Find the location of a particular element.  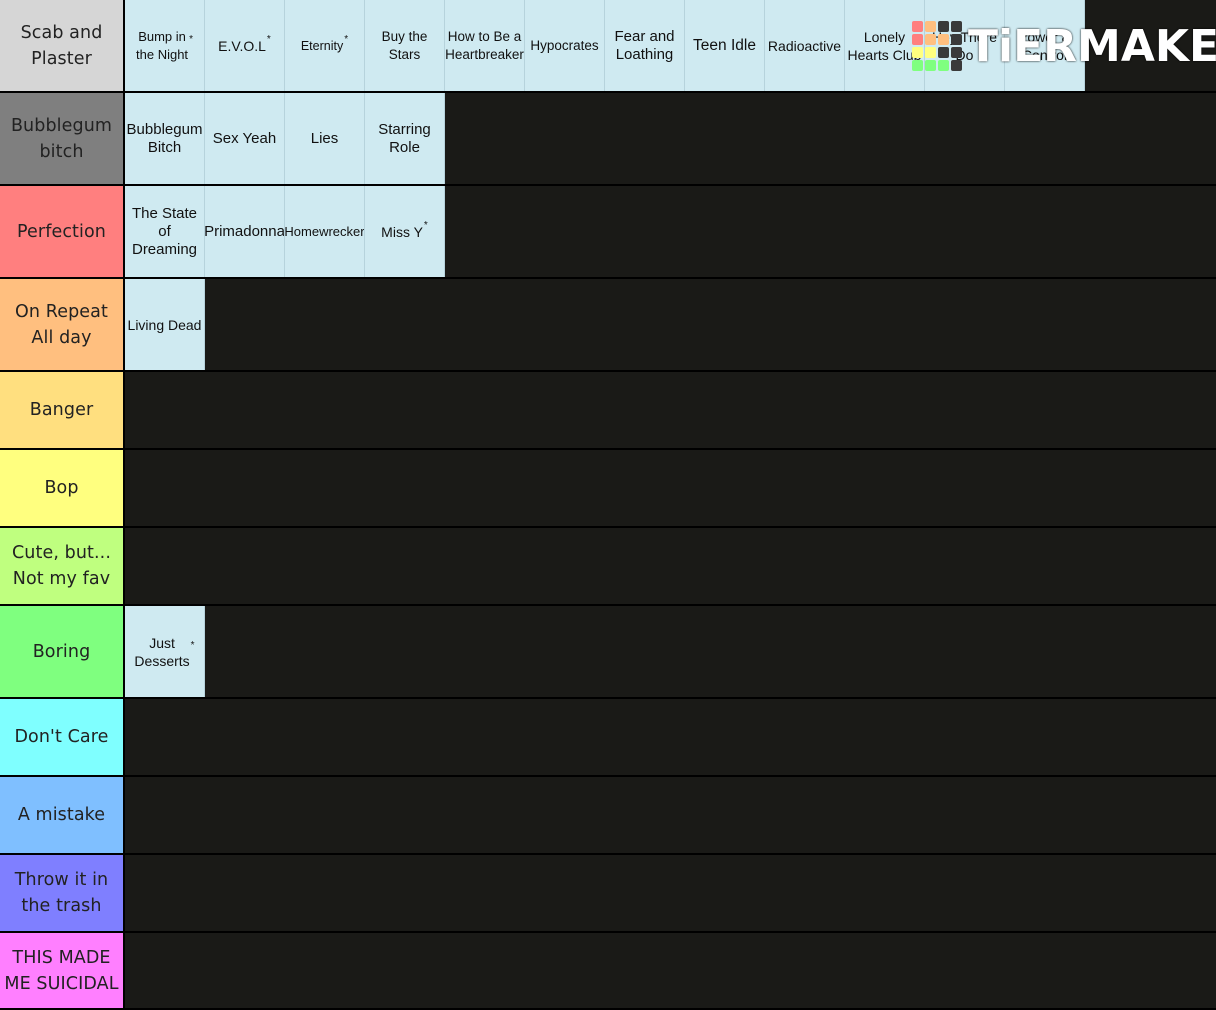

logo-grid-icon is located at coordinates (937, 46).